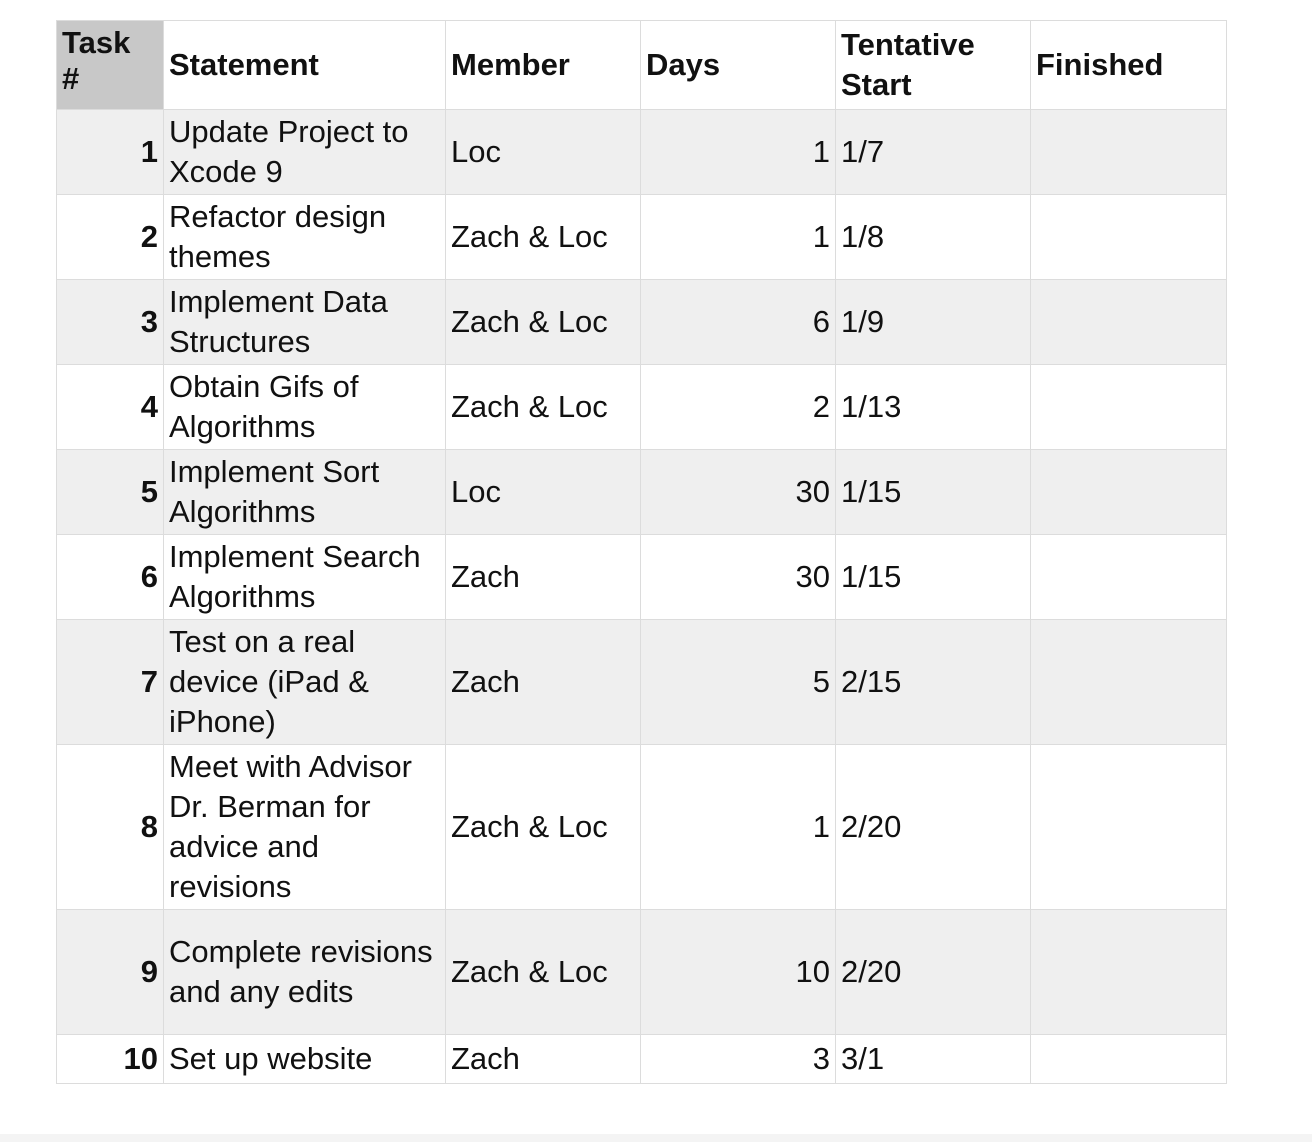 The height and width of the screenshot is (1142, 1312). Describe the element at coordinates (933, 322) in the screenshot. I see `cell-tentative-start: 1/9` at that location.